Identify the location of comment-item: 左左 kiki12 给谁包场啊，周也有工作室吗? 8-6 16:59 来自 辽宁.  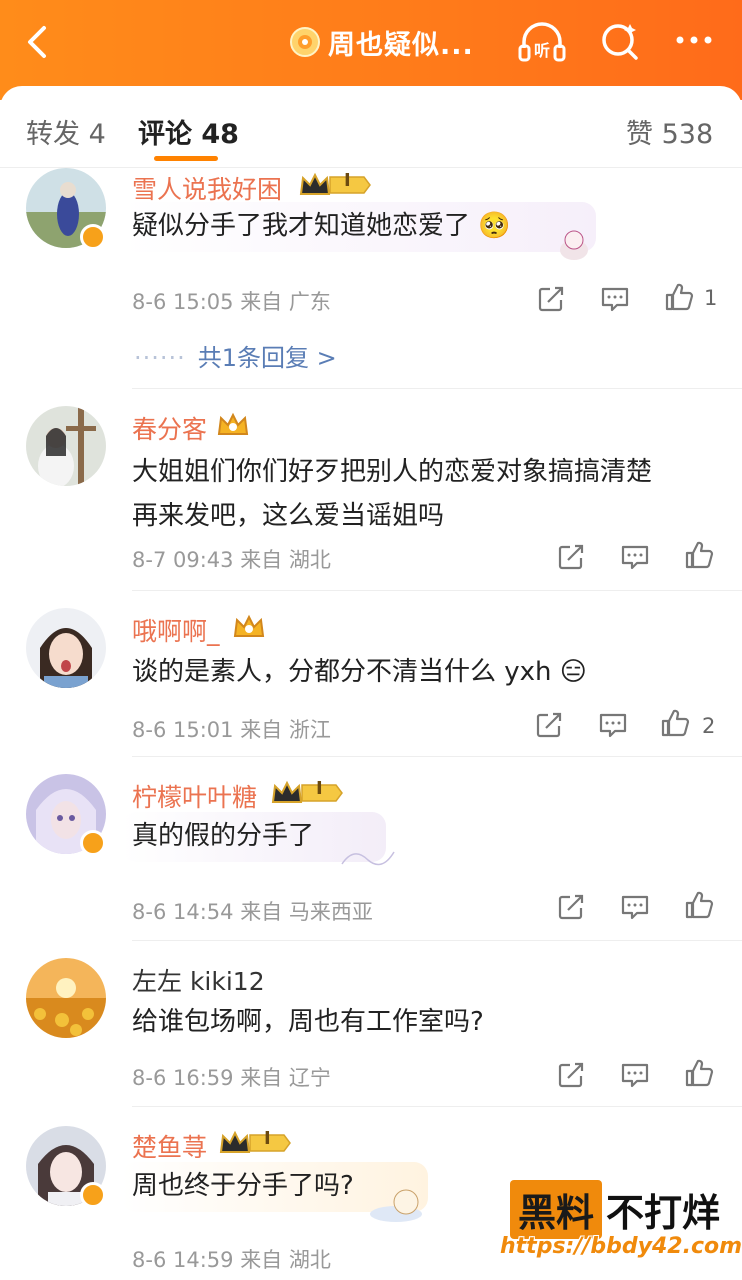
(371, 1031).